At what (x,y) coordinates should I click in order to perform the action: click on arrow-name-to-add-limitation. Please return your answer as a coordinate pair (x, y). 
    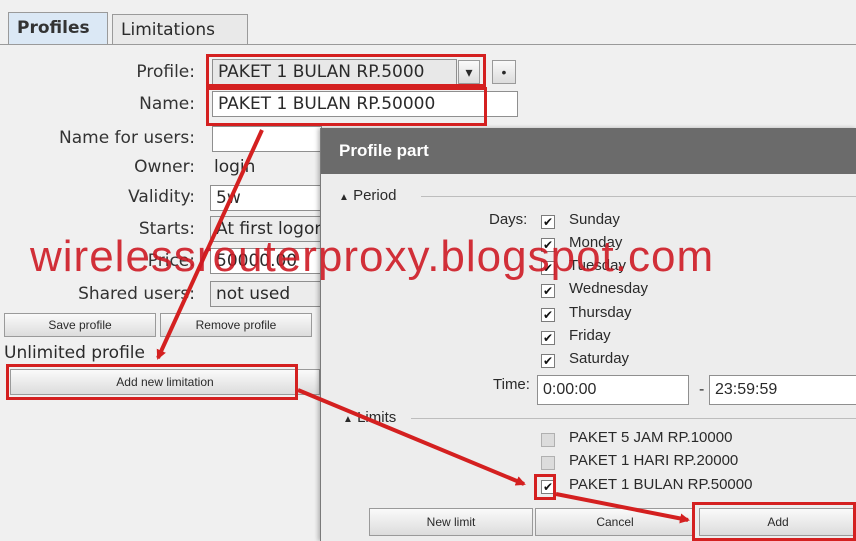
    Looking at the image, I should click on (210, 244).